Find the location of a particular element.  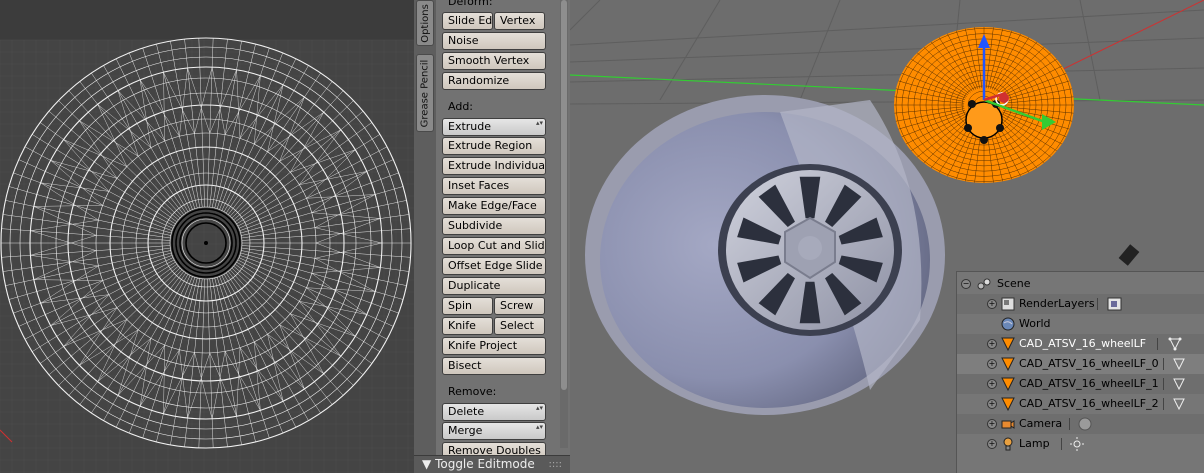

outliner-row-renderlayers: + RenderLayers is located at coordinates (1080, 304).